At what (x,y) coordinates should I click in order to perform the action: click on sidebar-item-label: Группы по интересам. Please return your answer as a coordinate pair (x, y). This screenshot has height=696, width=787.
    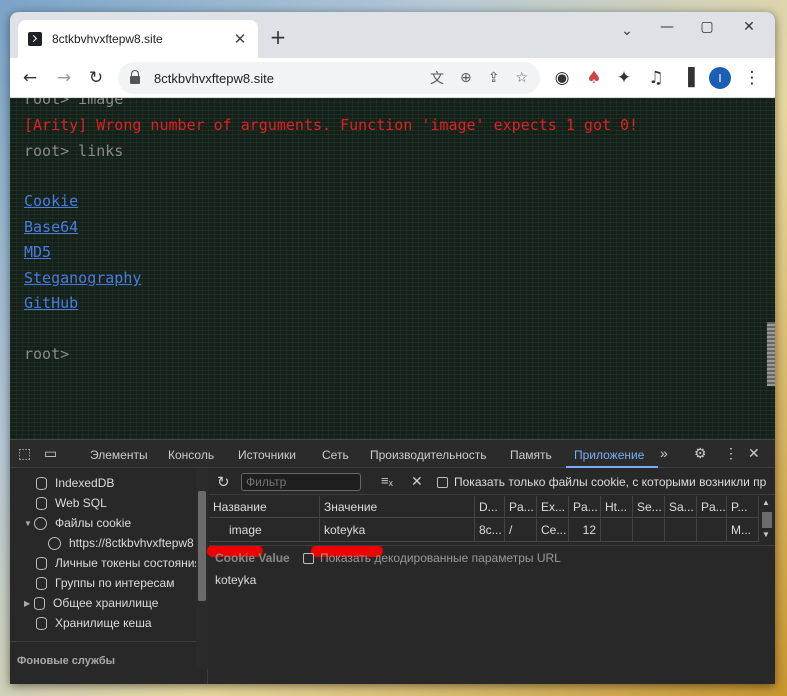
    Looking at the image, I should click on (115, 583).